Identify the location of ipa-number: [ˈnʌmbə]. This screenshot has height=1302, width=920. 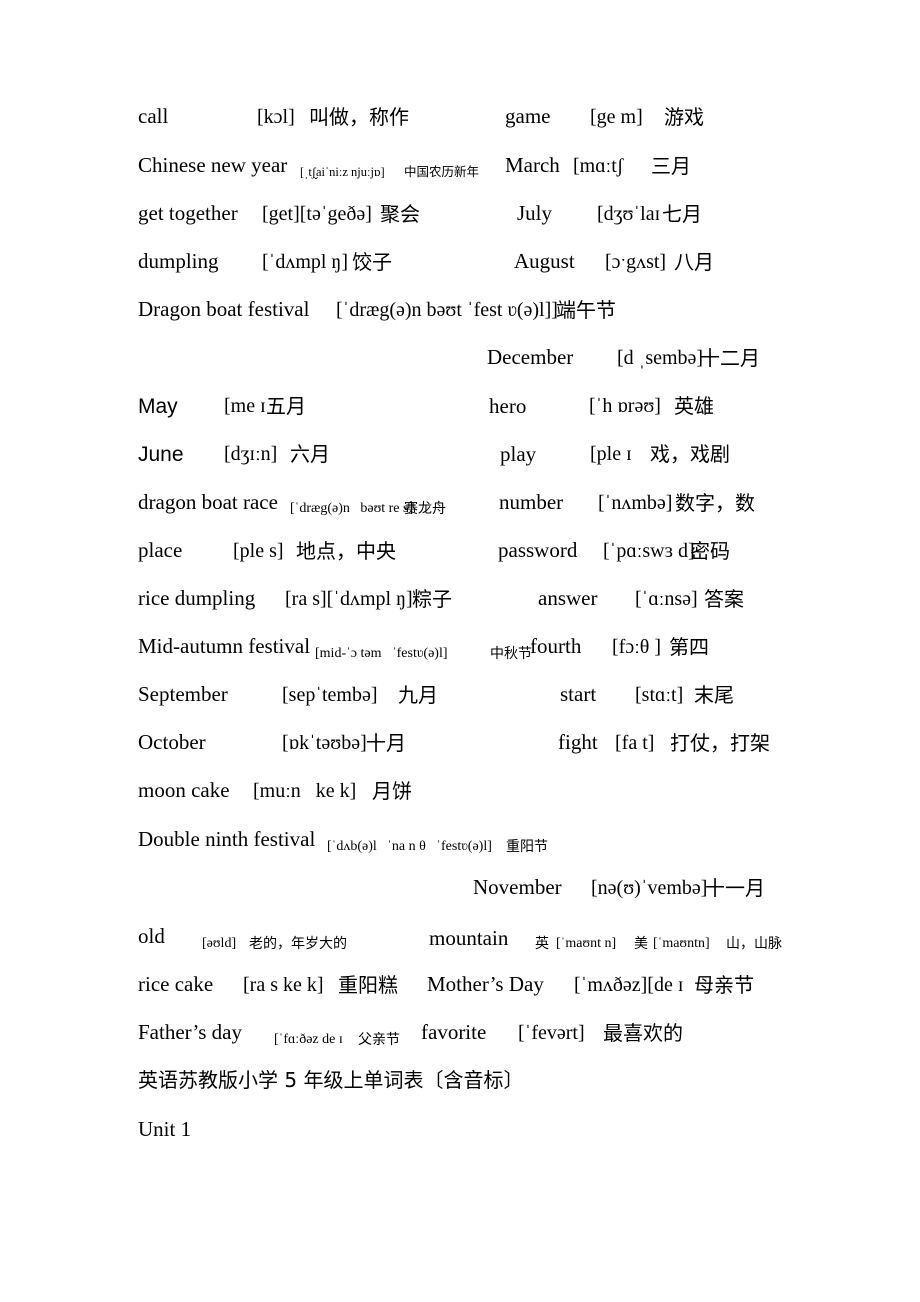
(635, 503).